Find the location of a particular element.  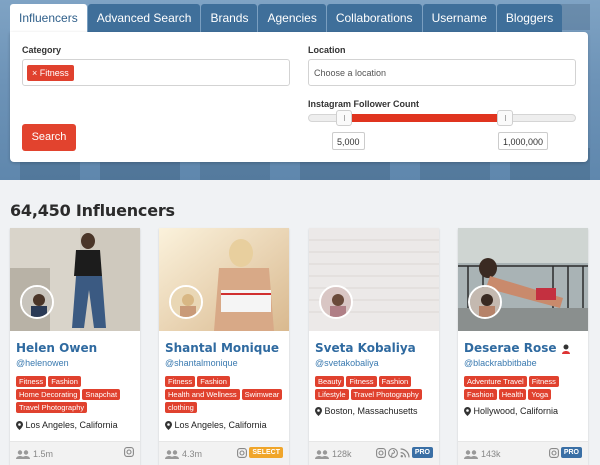

card-footer: 143k PRO is located at coordinates (523, 453).